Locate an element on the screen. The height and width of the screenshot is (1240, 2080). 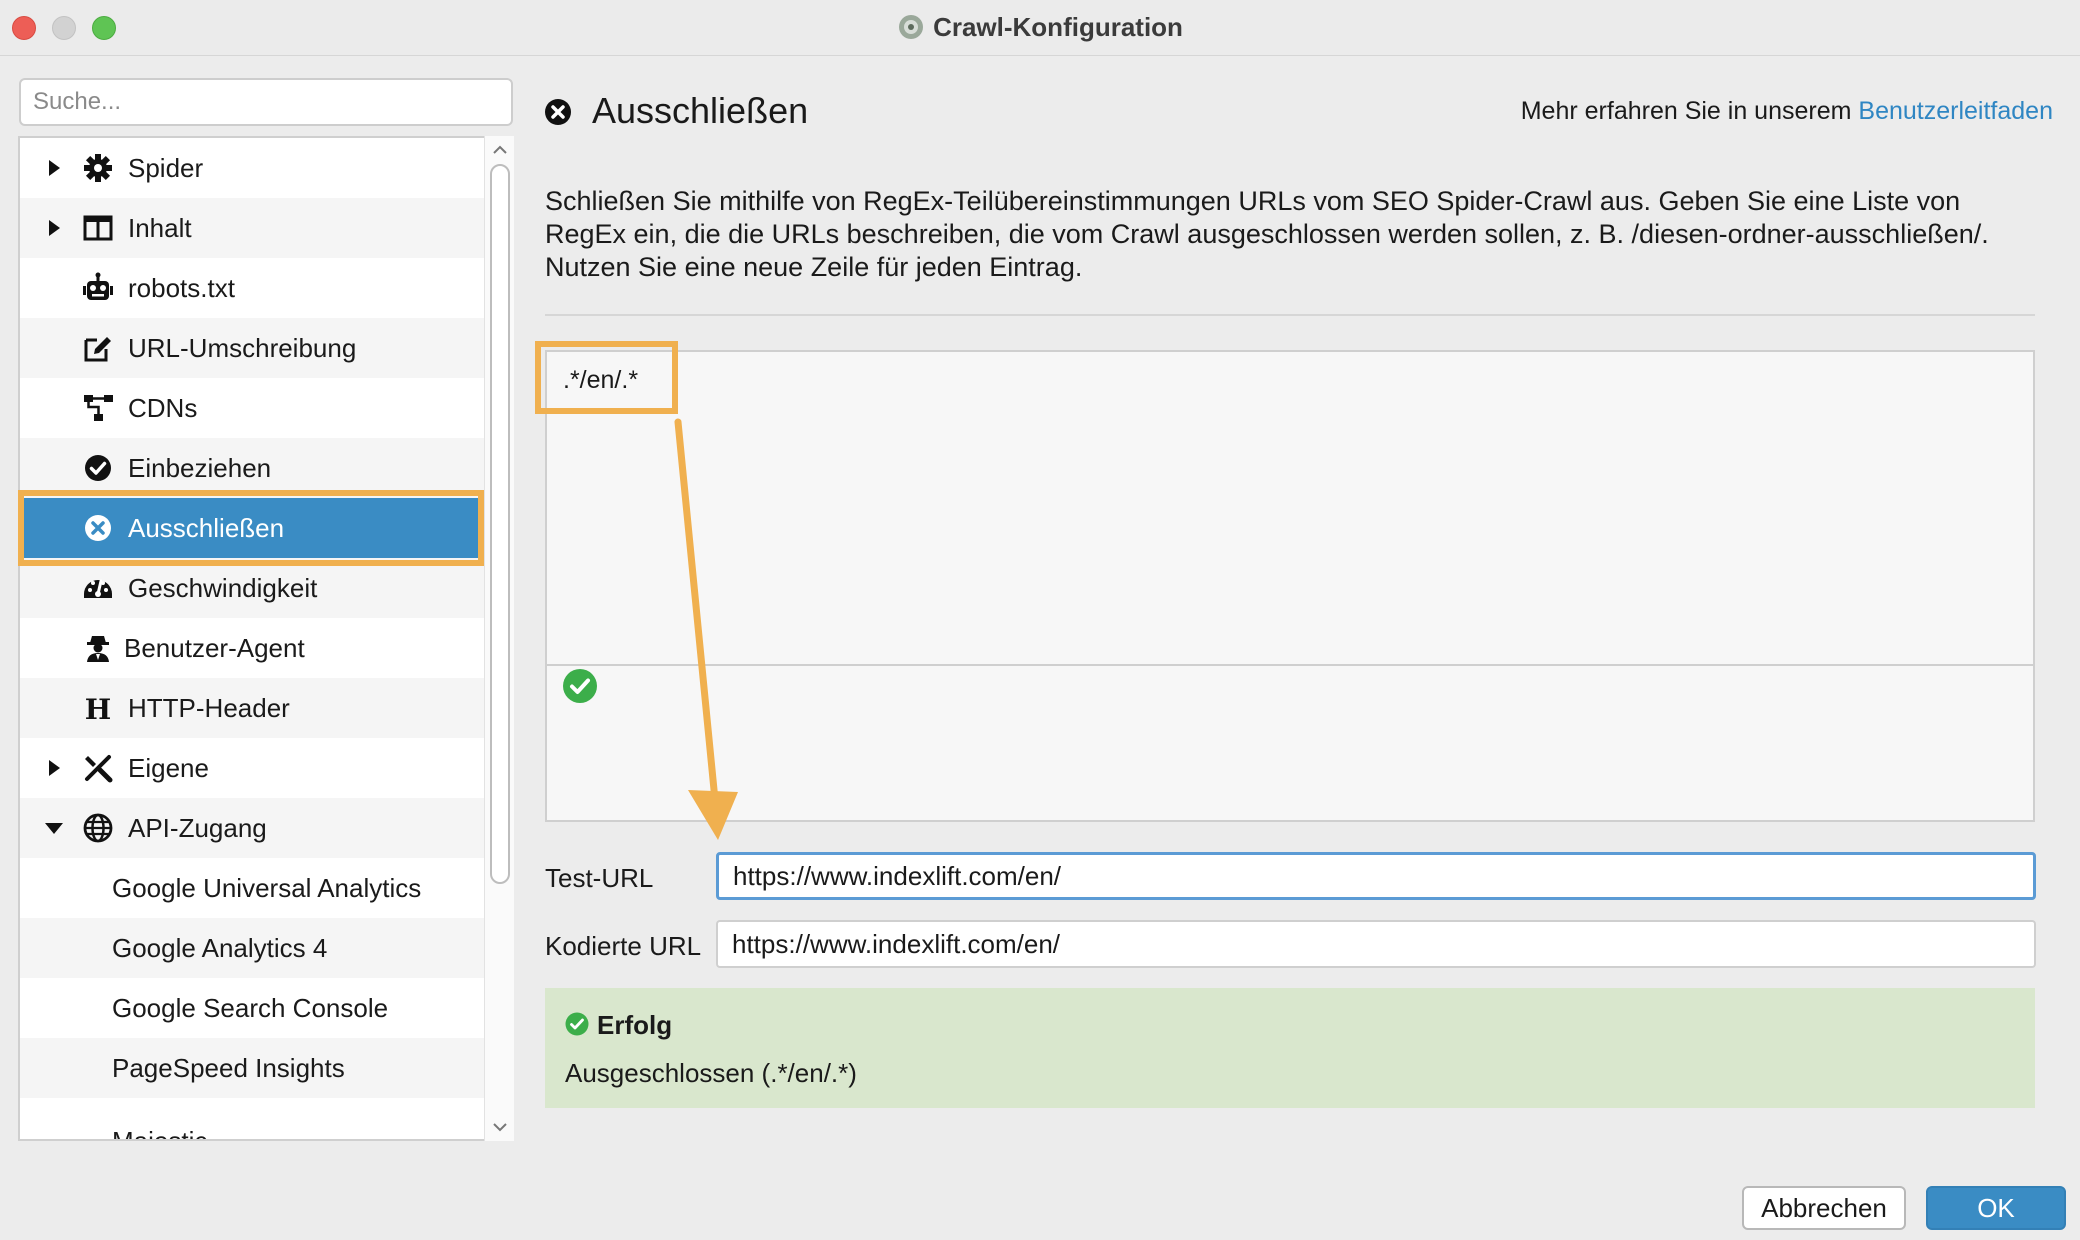
sidebar-item-robots: robots.txt is located at coordinates (252, 288).